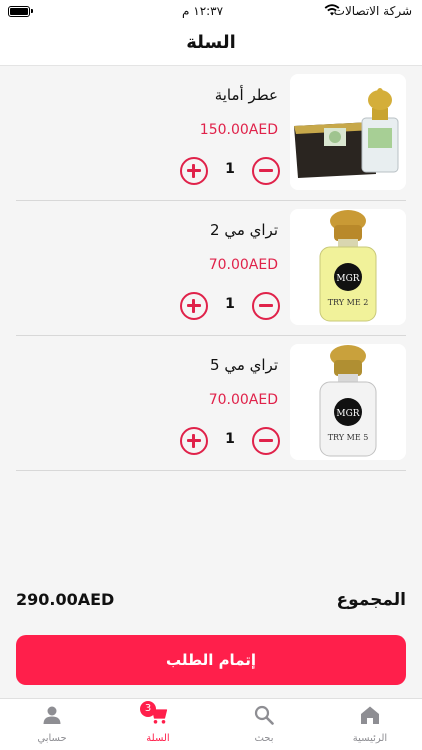 This screenshot has height=750, width=422. Describe the element at coordinates (52, 738) in the screenshot. I see `tab-label: حسابي` at that location.